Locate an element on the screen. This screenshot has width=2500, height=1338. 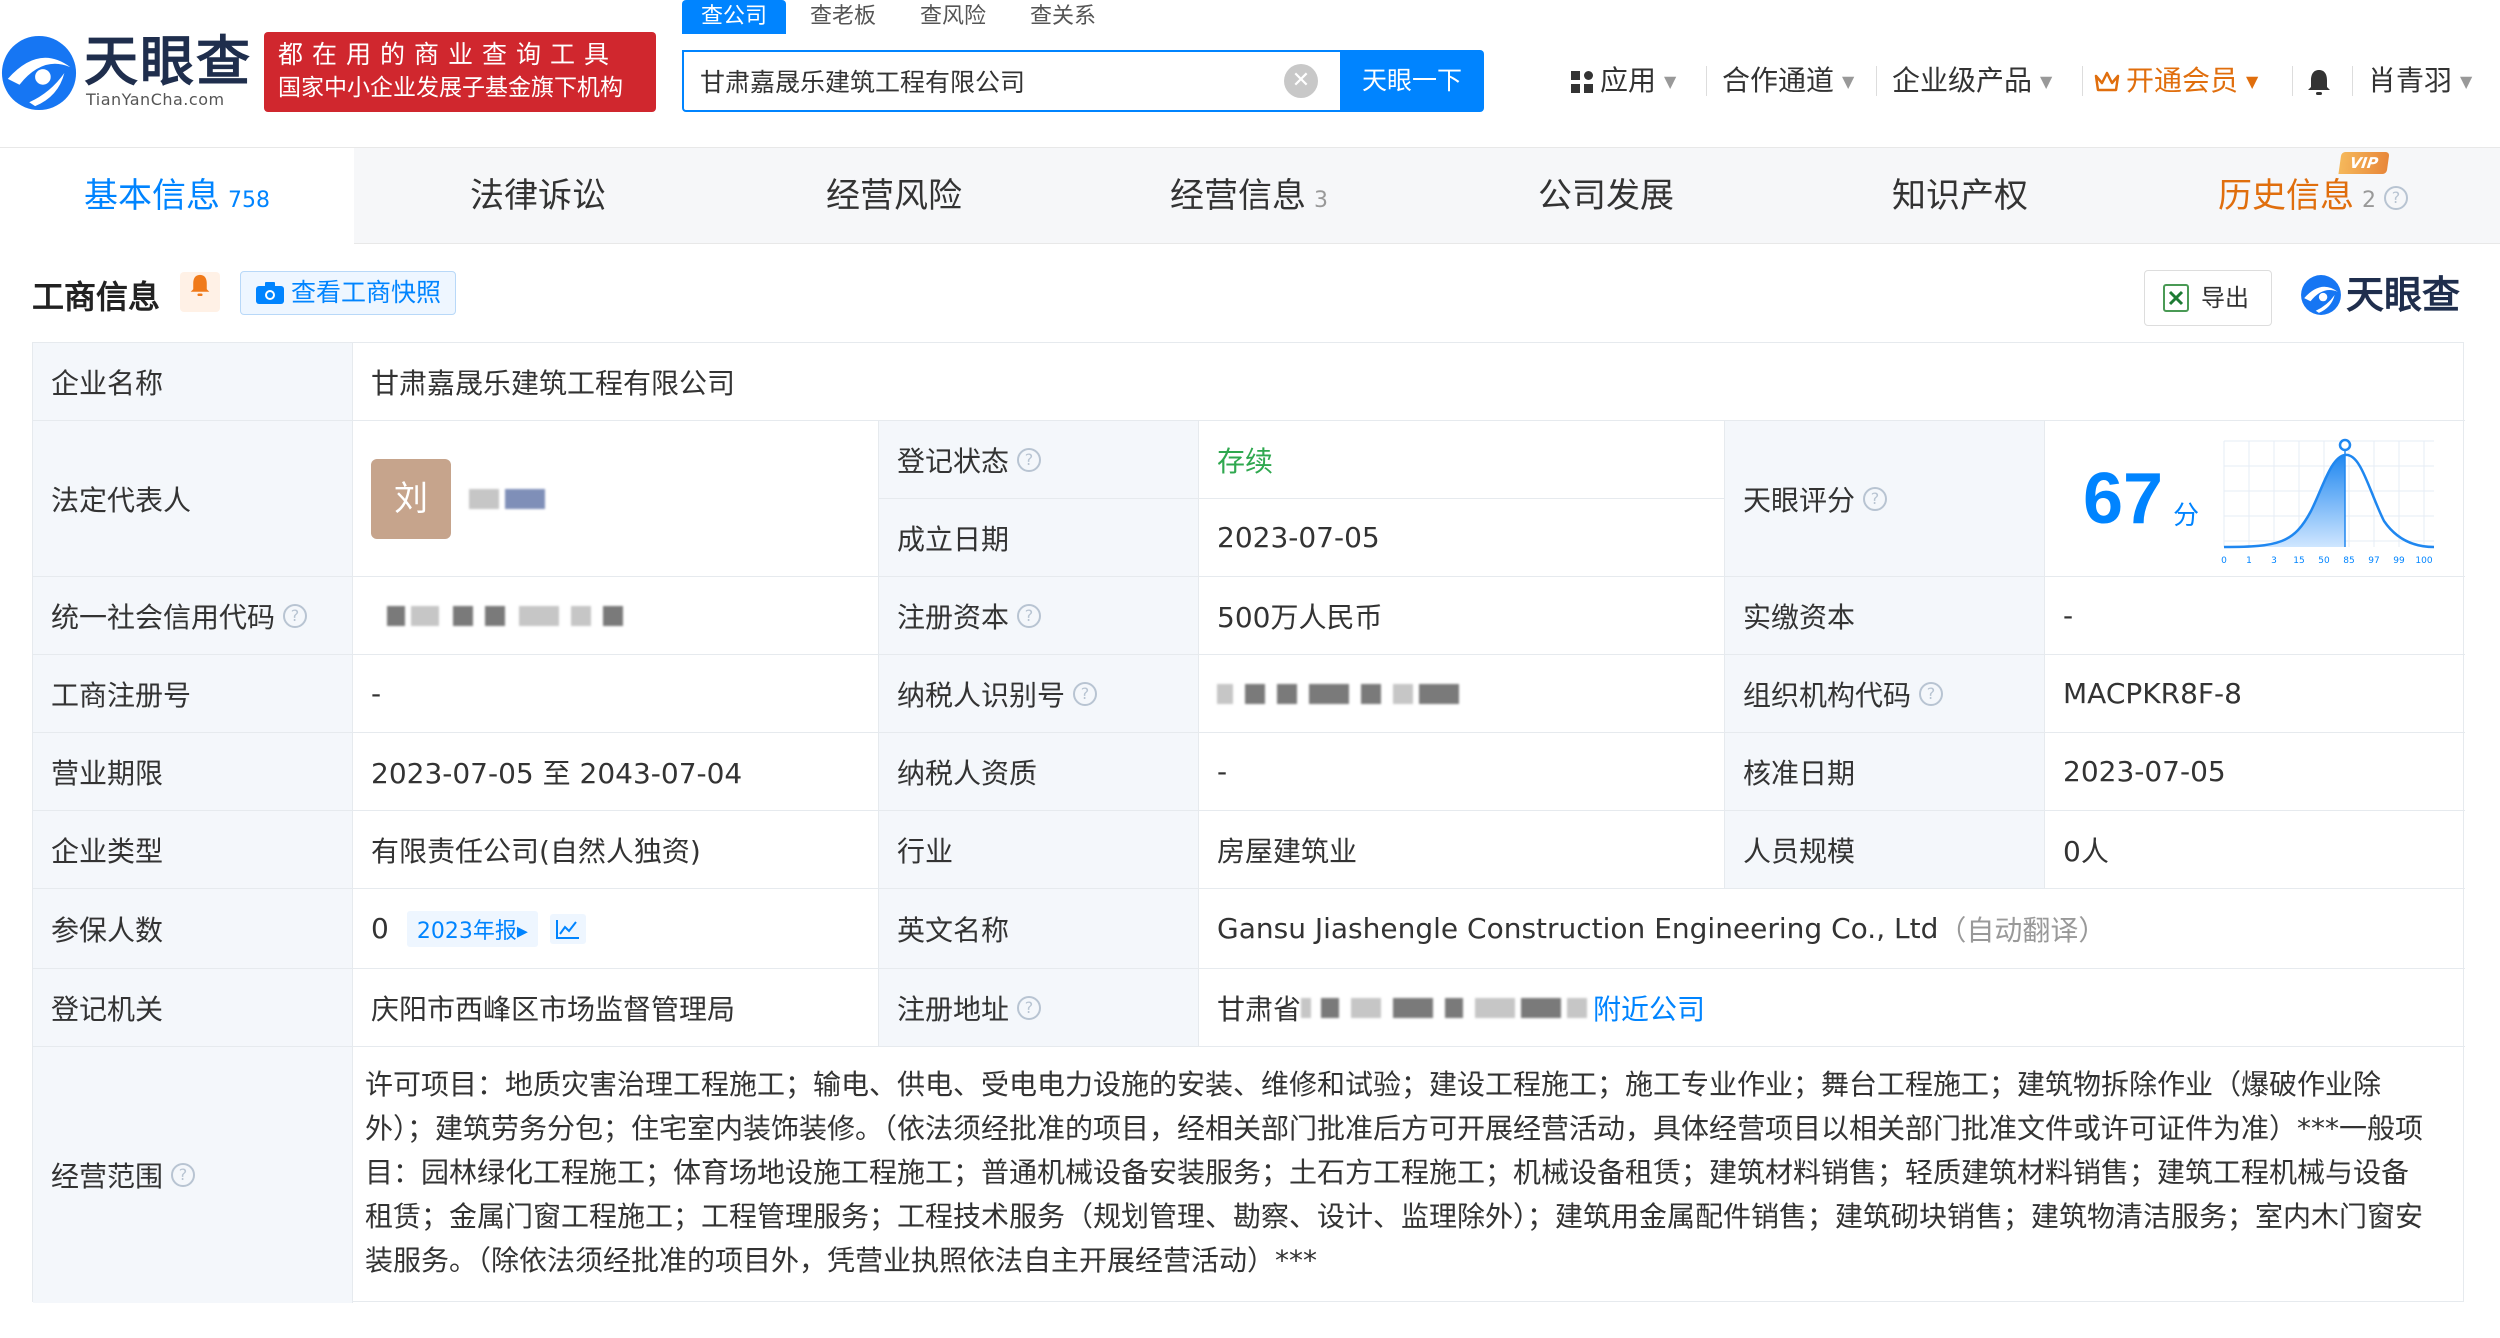
nav-user-label: 肖青羽 is located at coordinates (2410, 80).